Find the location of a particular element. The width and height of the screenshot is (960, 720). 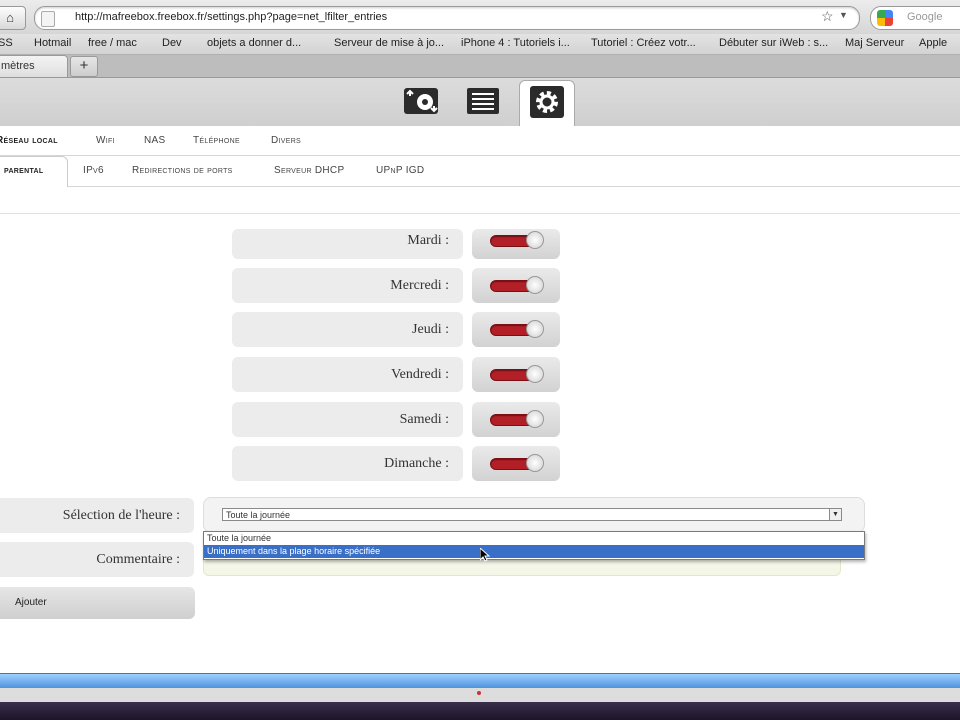

tab-wifi: Wifi is located at coordinates (105, 140).